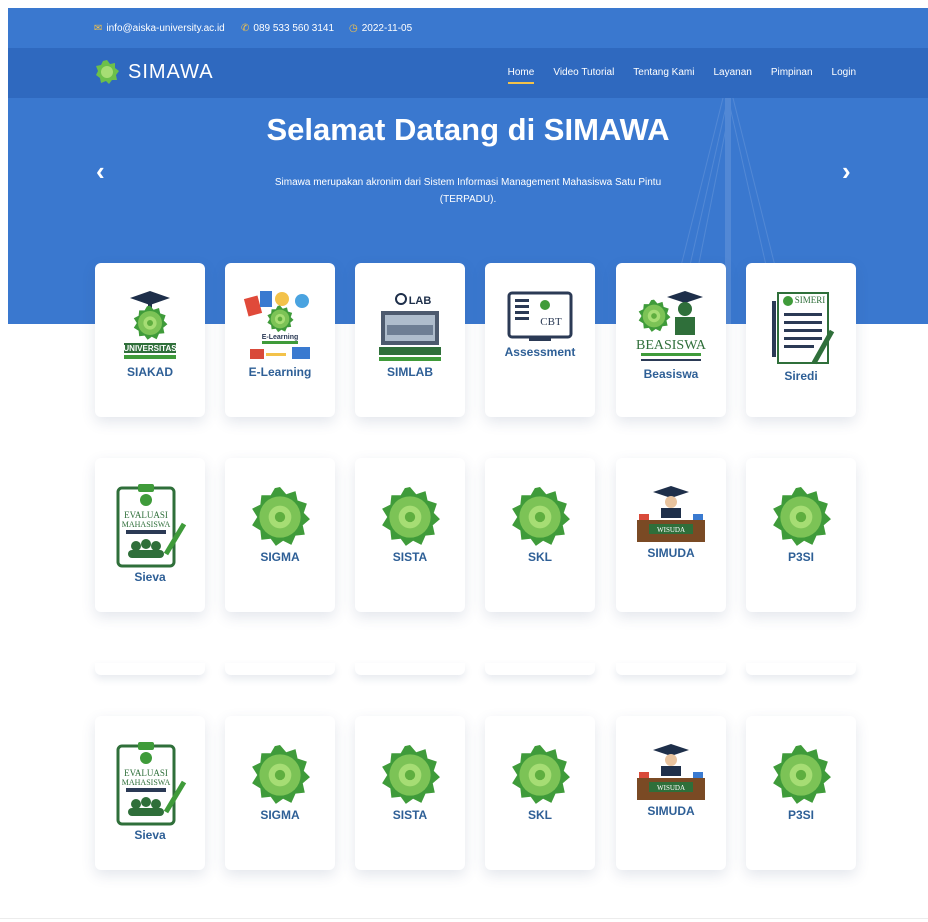 The width and height of the screenshot is (928, 922). Describe the element at coordinates (583, 74) in the screenshot. I see `nav-video-tutorial: Video Tutorial` at that location.